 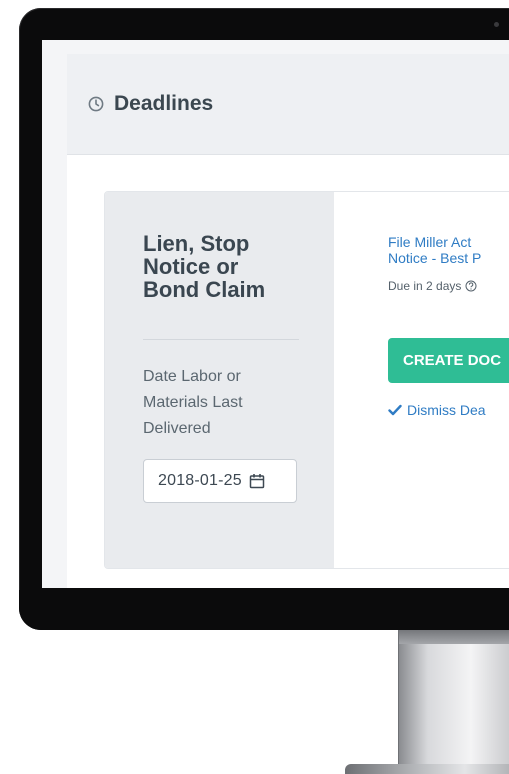 I want to click on label-line: Delivered, so click(x=177, y=428).